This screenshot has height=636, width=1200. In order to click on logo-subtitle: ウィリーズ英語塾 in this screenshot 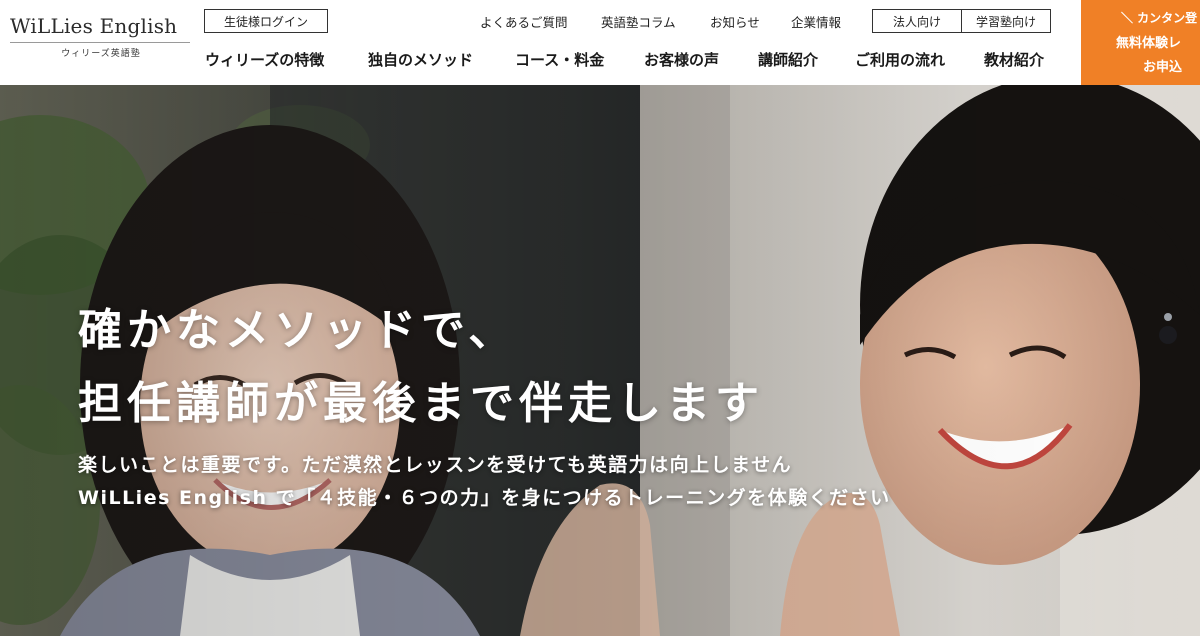, I will do `click(101, 54)`.